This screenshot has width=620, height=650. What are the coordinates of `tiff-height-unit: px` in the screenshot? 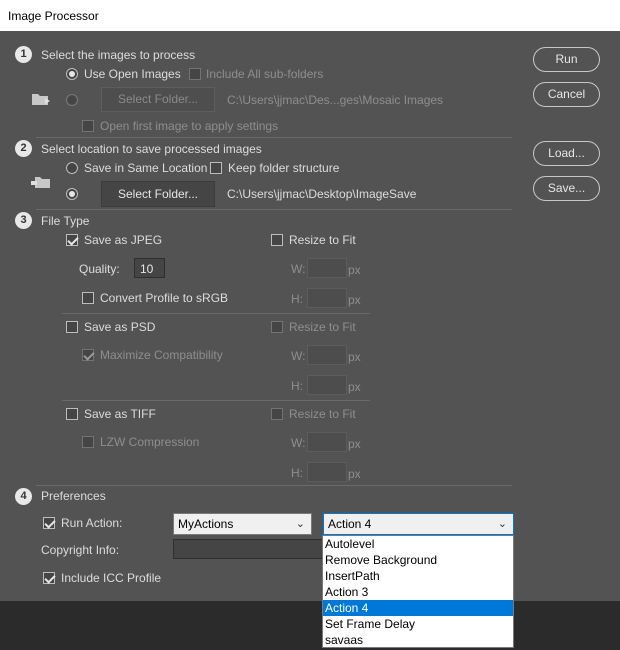 It's located at (354, 474).